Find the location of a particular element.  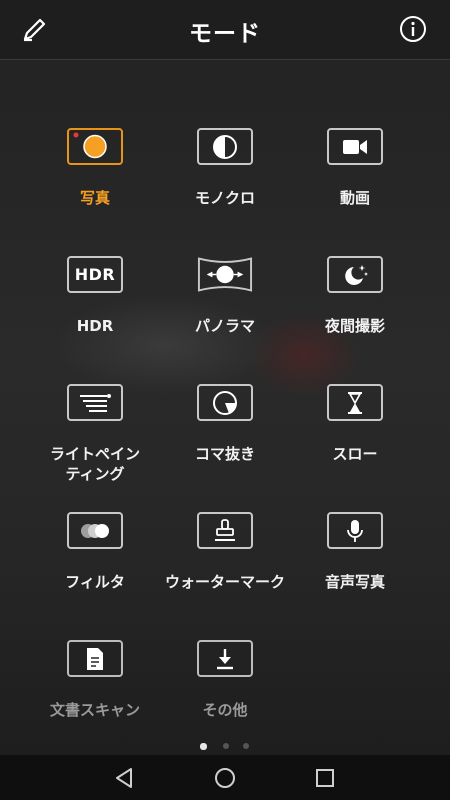

mode-label: スロー is located at coordinates (355, 454).